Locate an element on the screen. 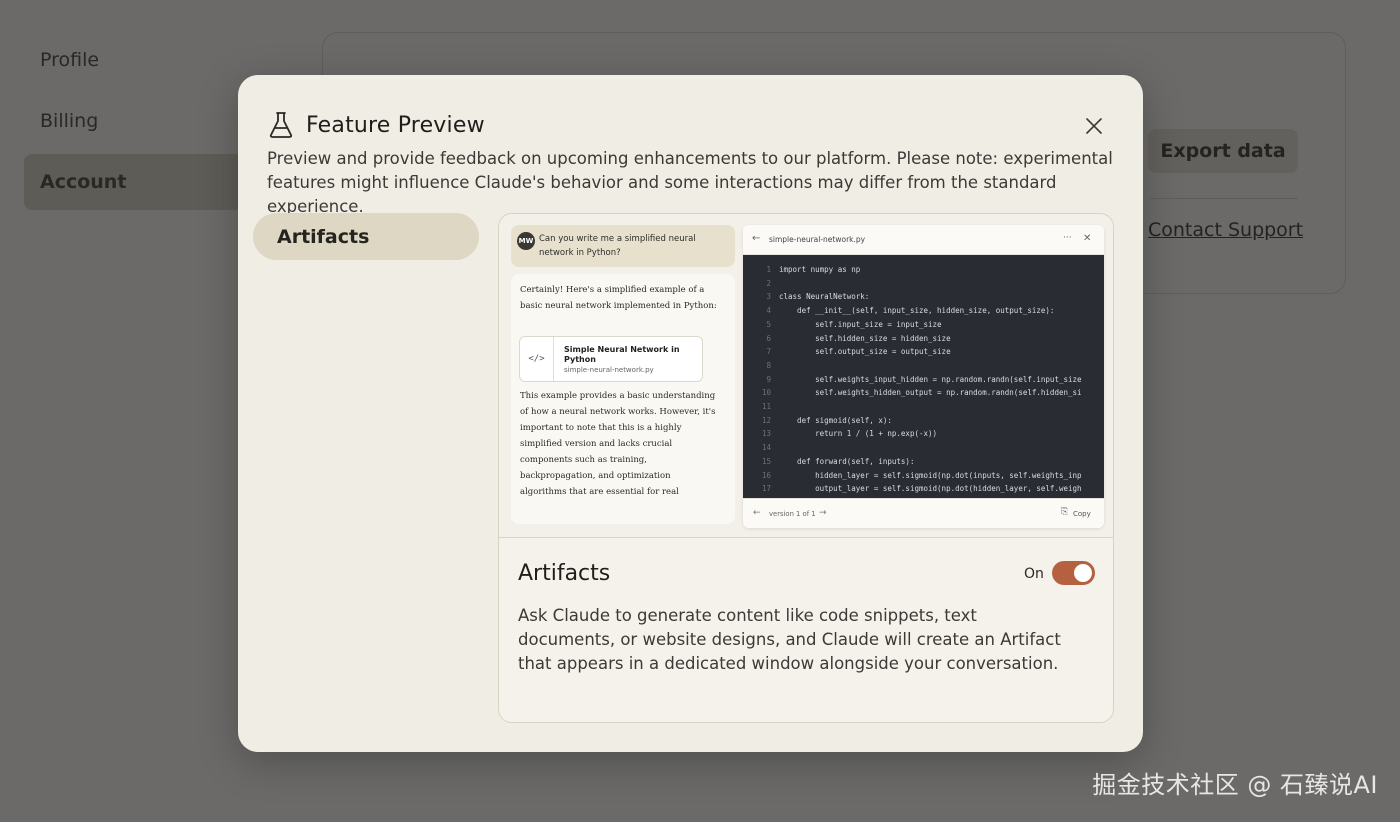 Image resolution: width=1400 pixels, height=822 pixels. nav-item-account: Account is located at coordinates (134, 182).